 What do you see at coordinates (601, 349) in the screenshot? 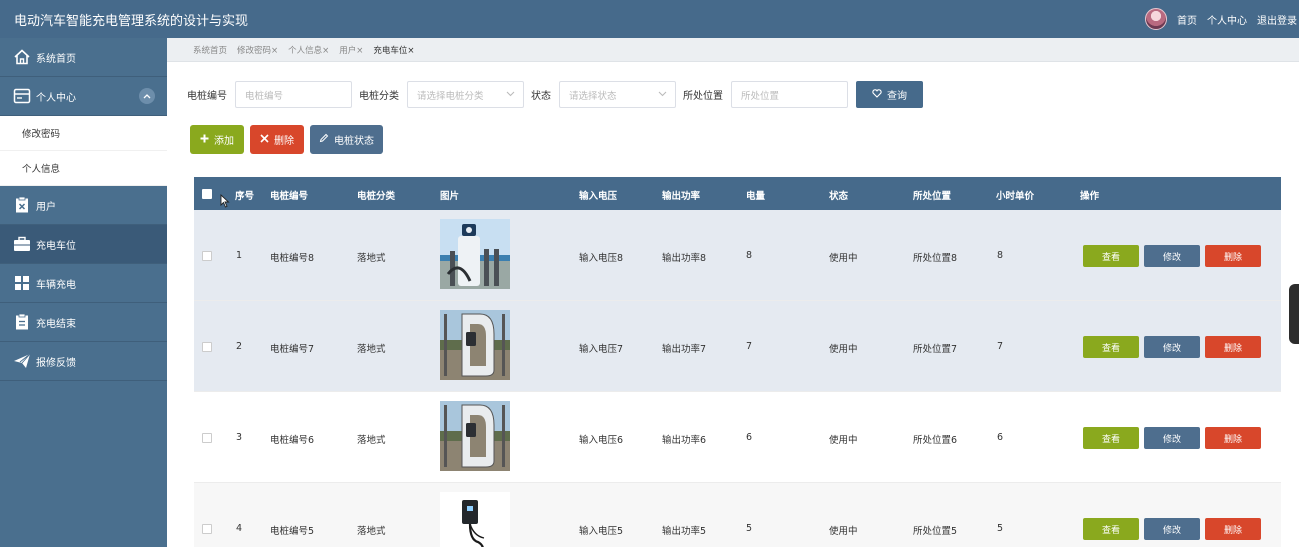
I see `voltage-cell: 输入电压7` at bounding box center [601, 349].